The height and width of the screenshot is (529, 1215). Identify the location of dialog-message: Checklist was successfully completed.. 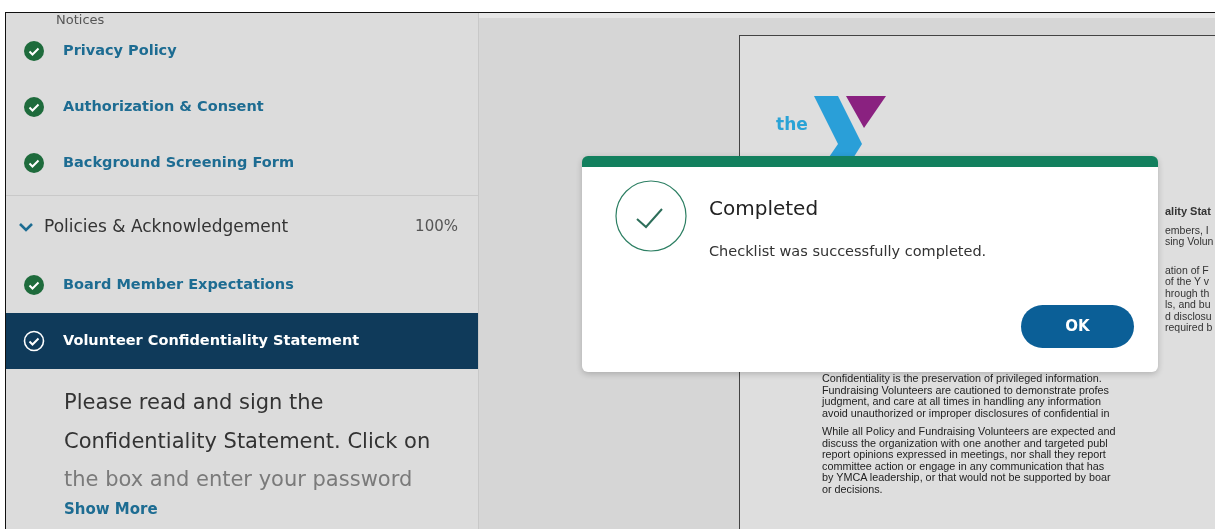
(848, 251).